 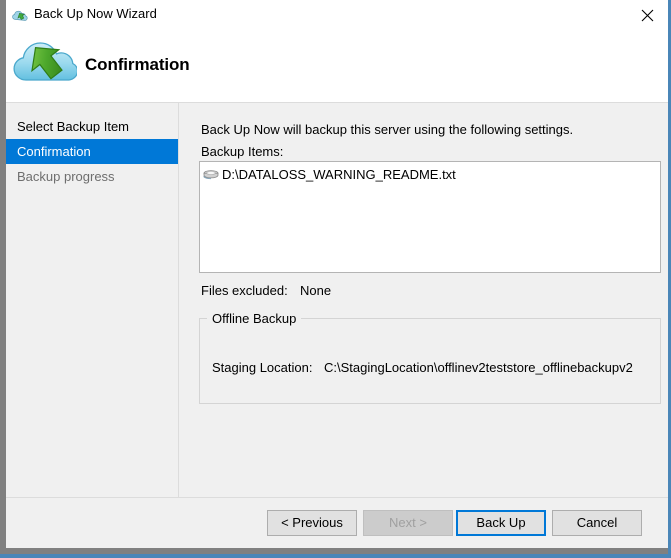 What do you see at coordinates (66, 176) in the screenshot?
I see `sidebar-item-label: Backup progress` at bounding box center [66, 176].